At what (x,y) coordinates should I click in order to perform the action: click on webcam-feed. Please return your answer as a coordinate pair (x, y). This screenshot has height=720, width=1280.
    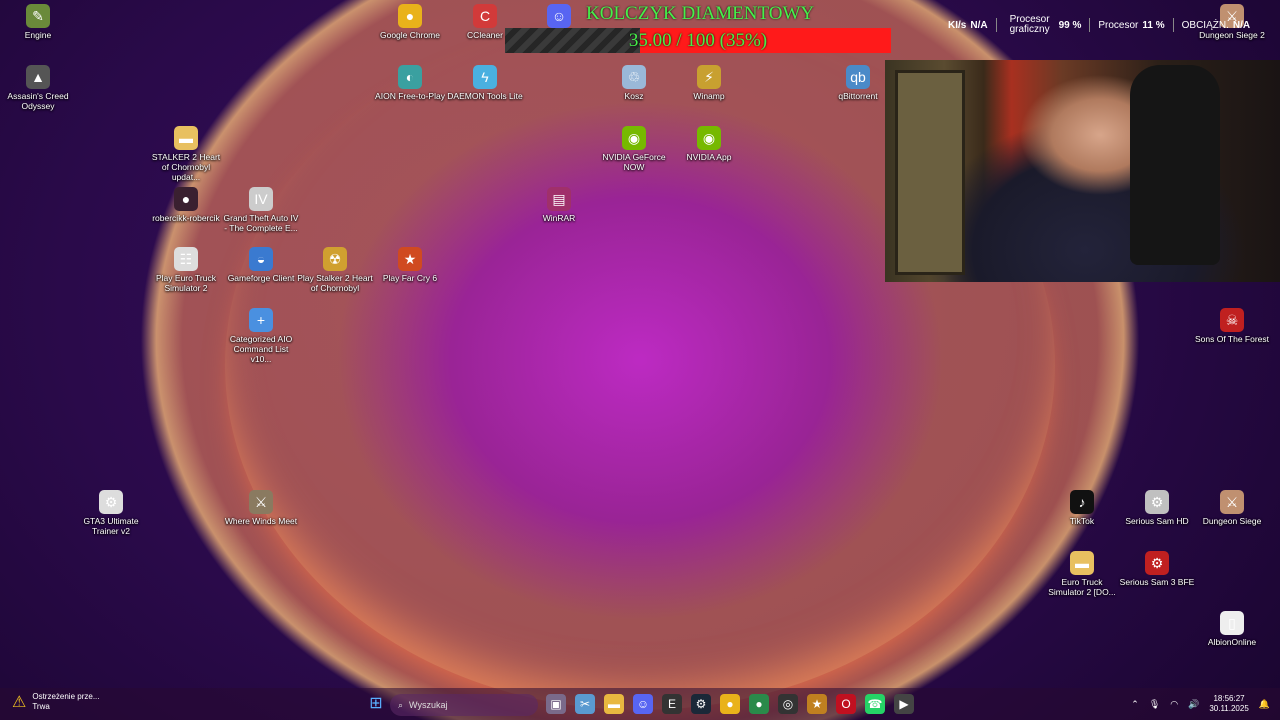
    Looking at the image, I should click on (1082, 171).